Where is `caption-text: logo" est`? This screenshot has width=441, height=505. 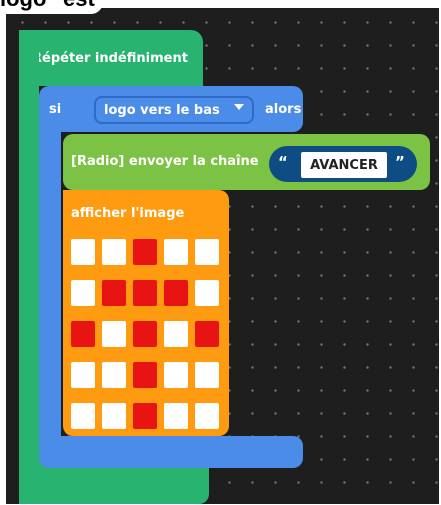
caption-text: logo" est is located at coordinates (51, 7).